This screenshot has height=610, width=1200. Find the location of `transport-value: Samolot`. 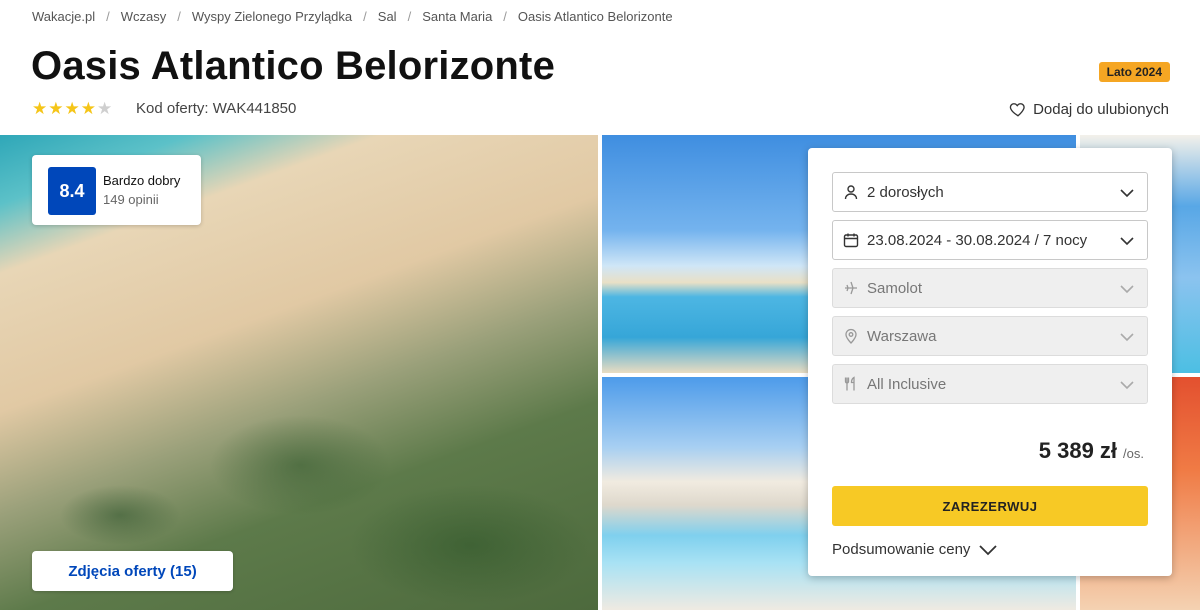

transport-value: Samolot is located at coordinates (895, 288).